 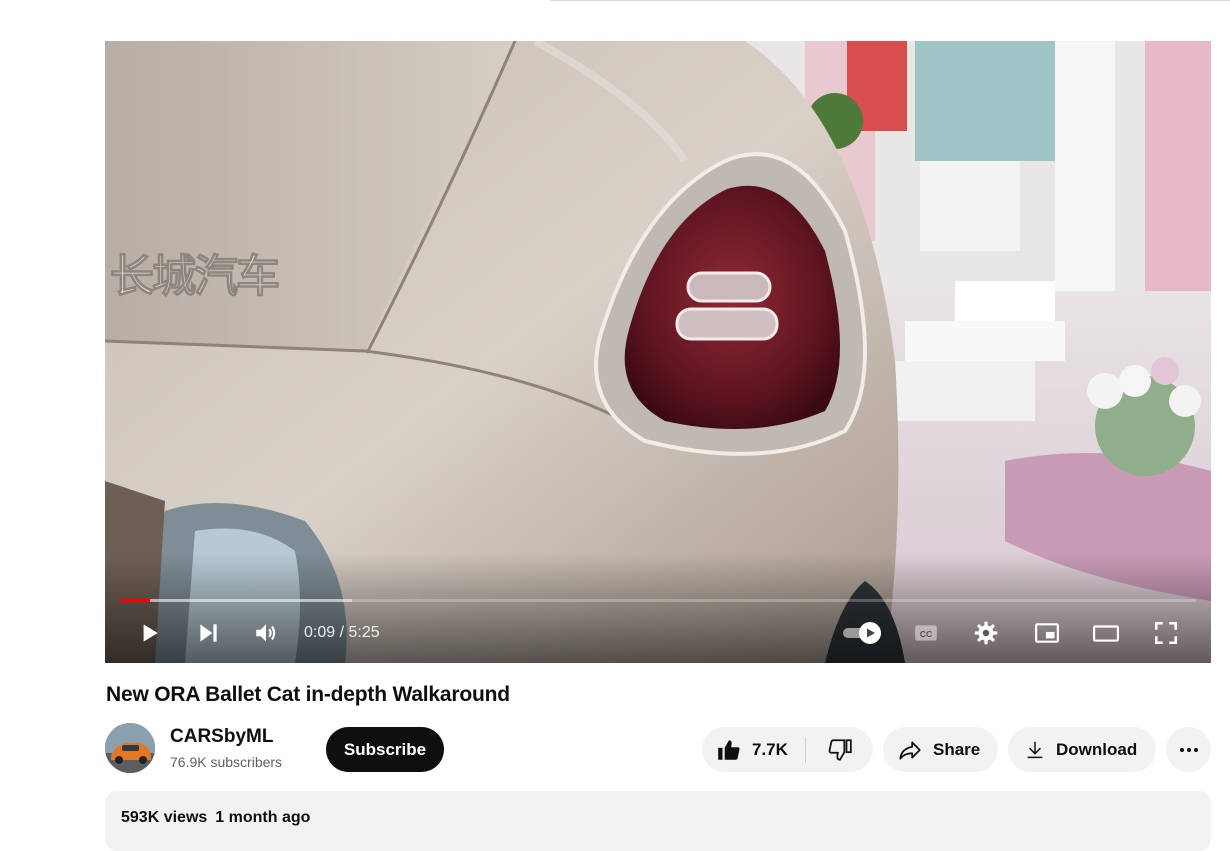 I want to click on fullscreen-icon, so click(x=1166, y=633).